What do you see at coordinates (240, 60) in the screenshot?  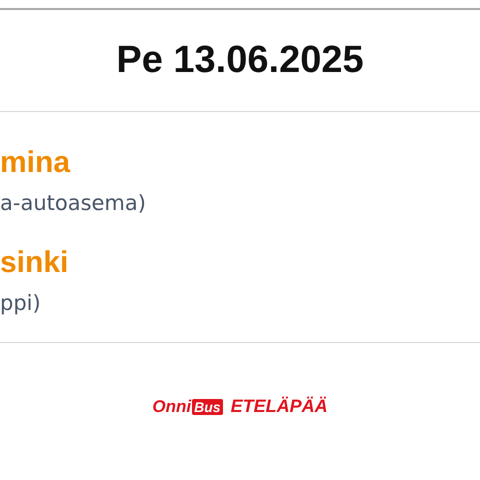 I see `date-title: Pe 13.06.2025` at bounding box center [240, 60].